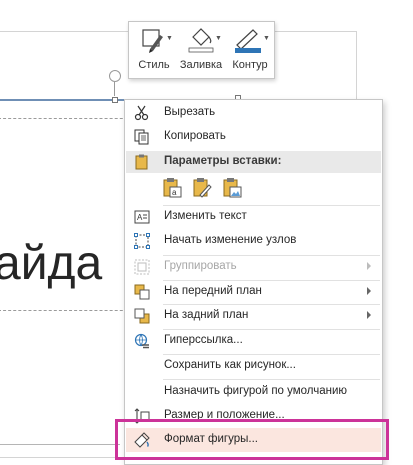 The image size is (413, 465). Describe the element at coordinates (250, 65) in the screenshot. I see `outline-label: Контур` at that location.